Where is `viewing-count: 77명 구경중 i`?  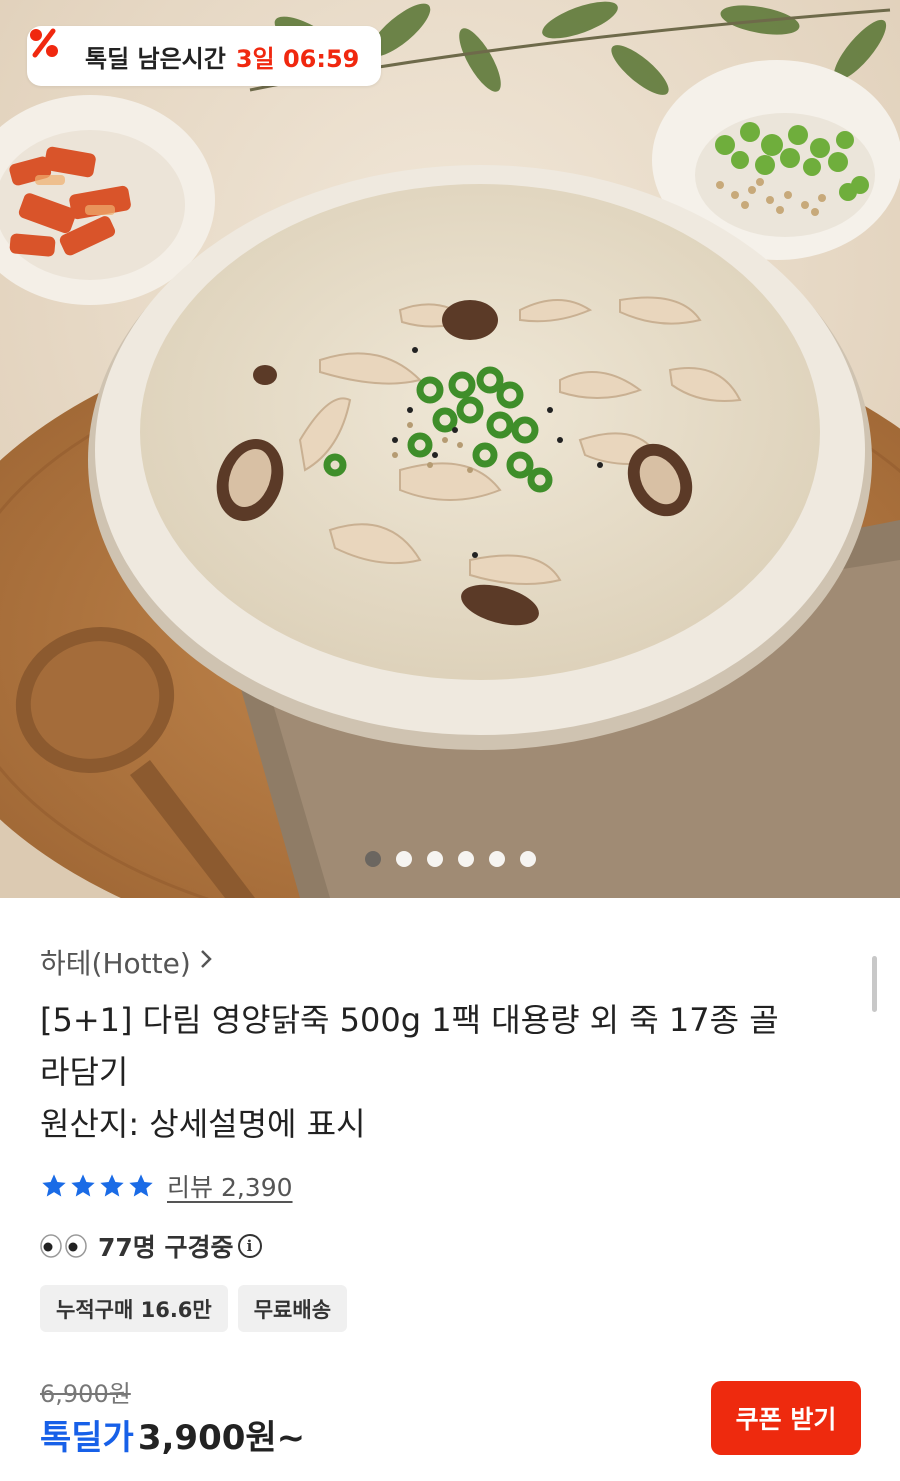 viewing-count: 77명 구경중 i is located at coordinates (151, 1246).